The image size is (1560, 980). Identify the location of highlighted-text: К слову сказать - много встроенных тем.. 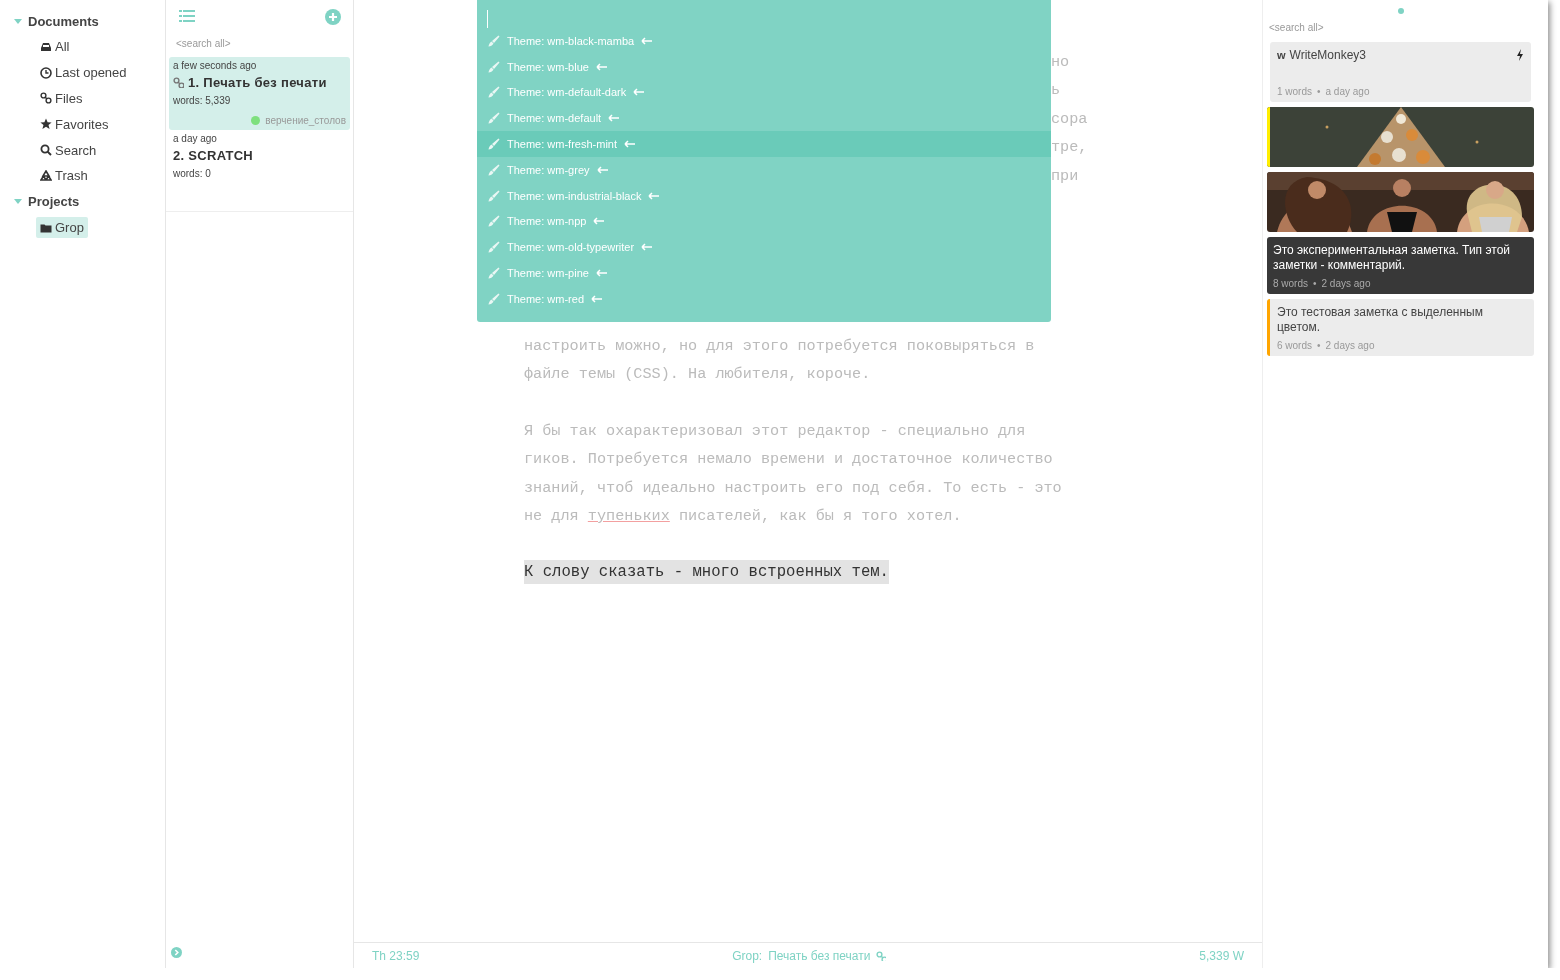
(706, 572).